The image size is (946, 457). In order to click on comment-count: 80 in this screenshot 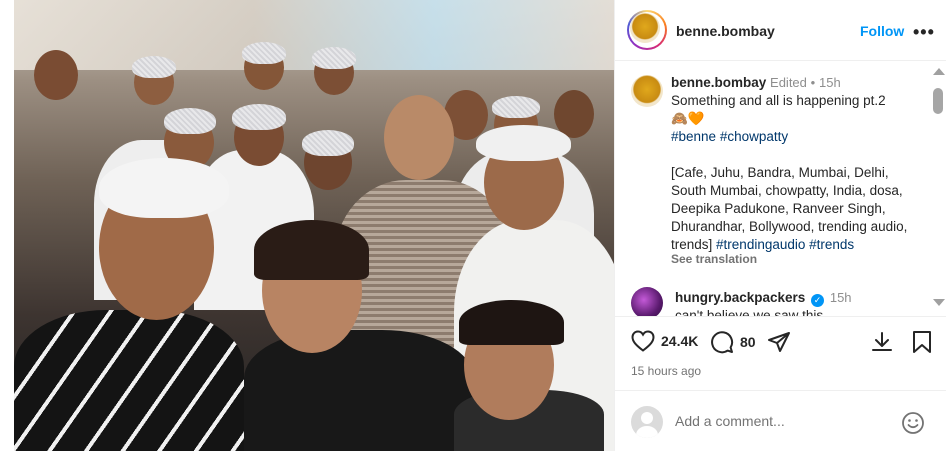, I will do `click(748, 342)`.